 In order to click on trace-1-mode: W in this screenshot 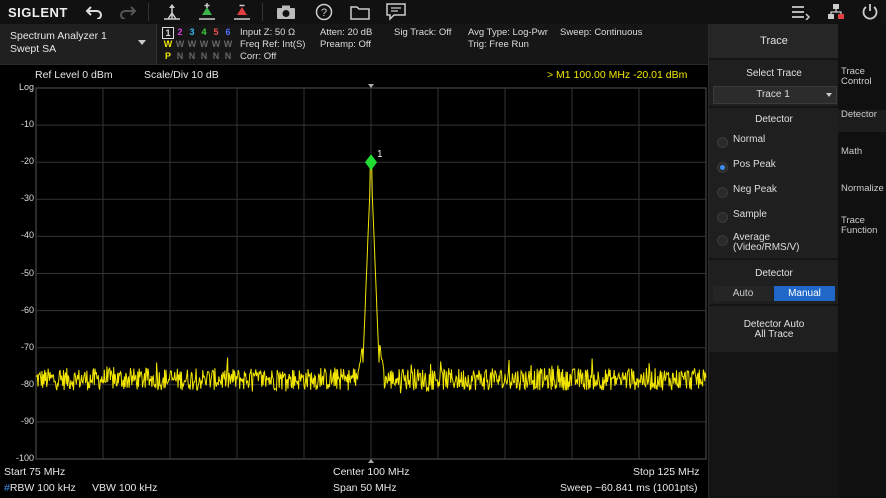, I will do `click(168, 44)`.